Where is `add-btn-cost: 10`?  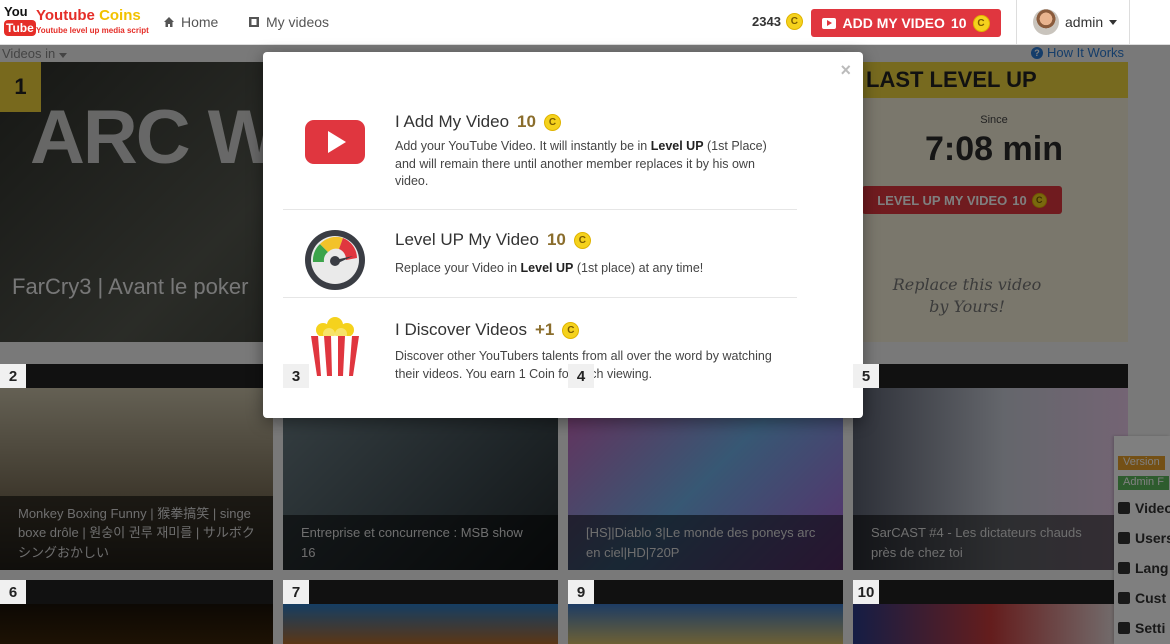 add-btn-cost: 10 is located at coordinates (958, 23).